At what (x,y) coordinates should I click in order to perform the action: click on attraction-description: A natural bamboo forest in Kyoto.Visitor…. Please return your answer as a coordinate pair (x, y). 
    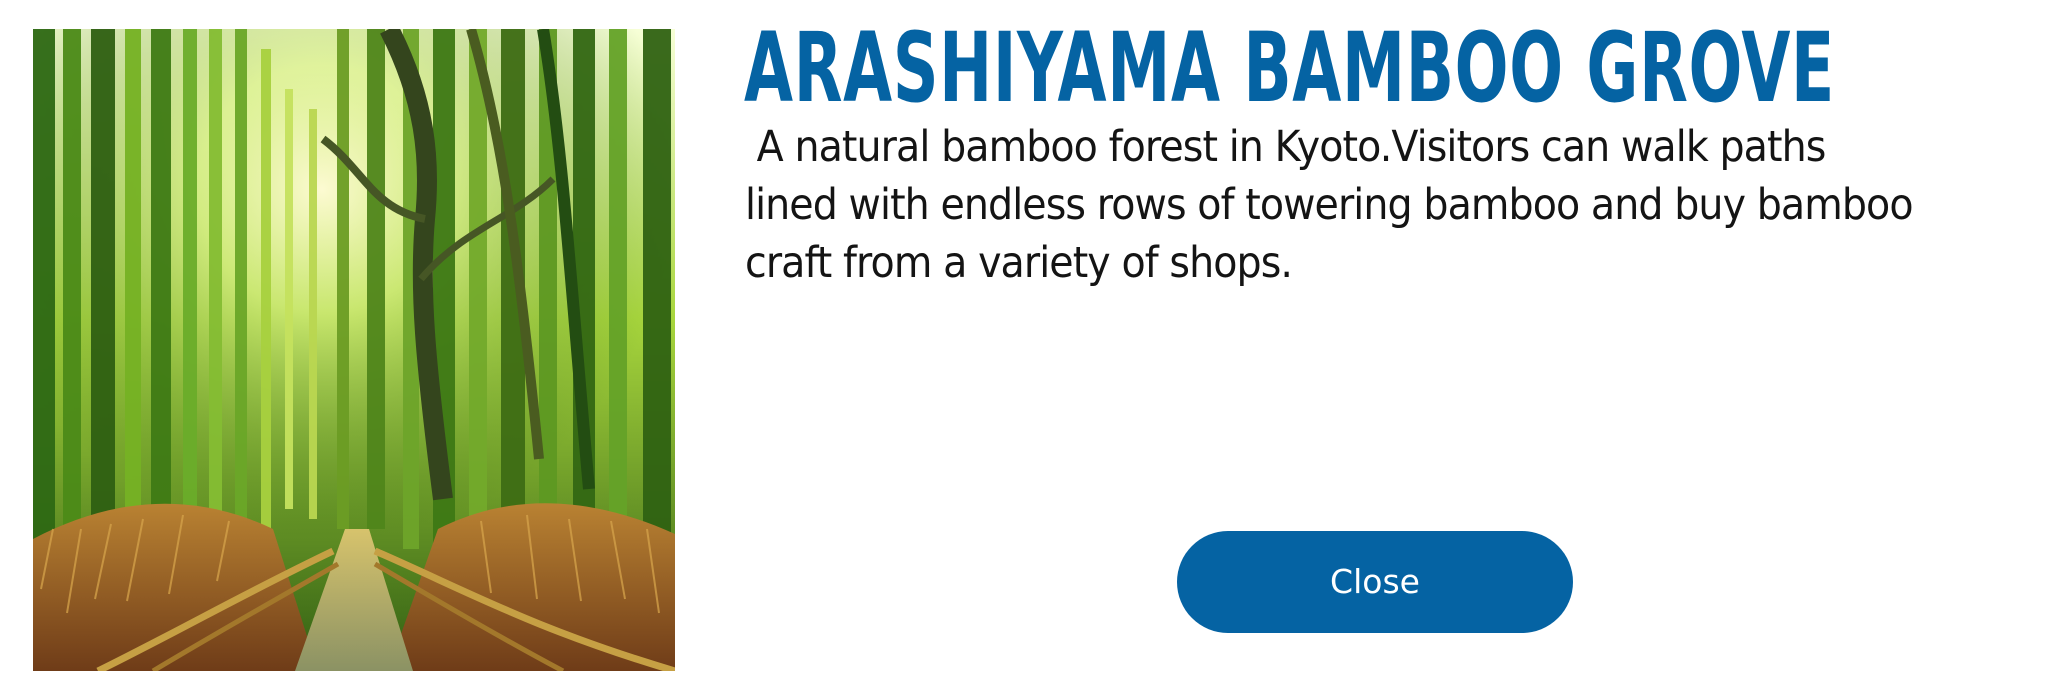
    Looking at the image, I should click on (1335, 205).